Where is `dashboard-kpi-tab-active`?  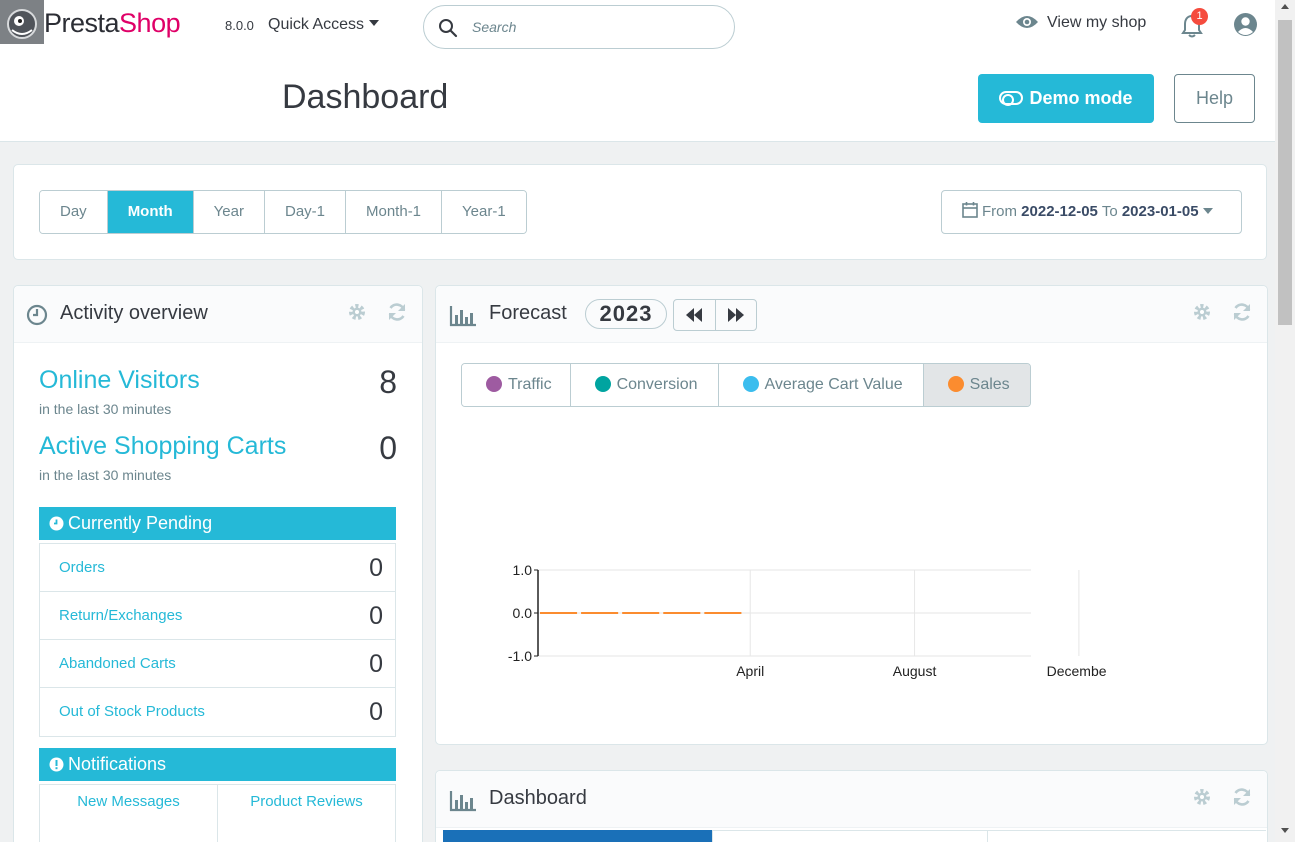 dashboard-kpi-tab-active is located at coordinates (578, 836).